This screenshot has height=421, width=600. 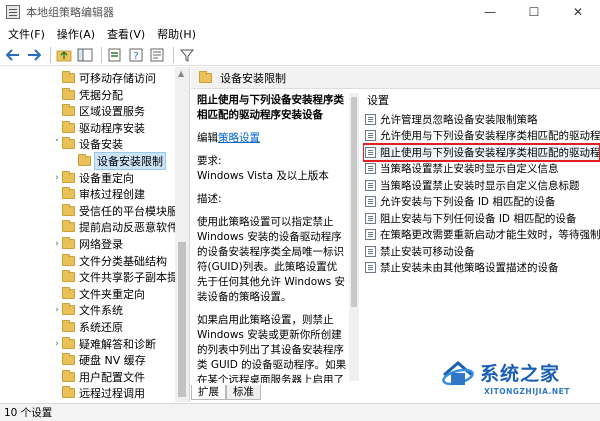 What do you see at coordinates (481, 251) in the screenshot?
I see `policy-setting-row: 禁止安装可移动设备` at bounding box center [481, 251].